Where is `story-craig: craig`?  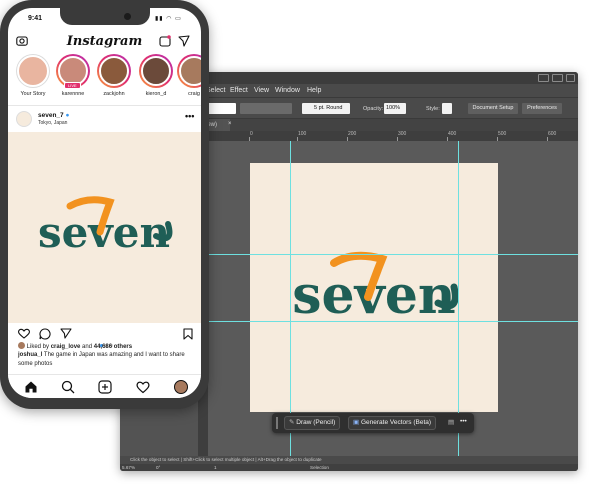 story-craig: craig is located at coordinates (188, 75).